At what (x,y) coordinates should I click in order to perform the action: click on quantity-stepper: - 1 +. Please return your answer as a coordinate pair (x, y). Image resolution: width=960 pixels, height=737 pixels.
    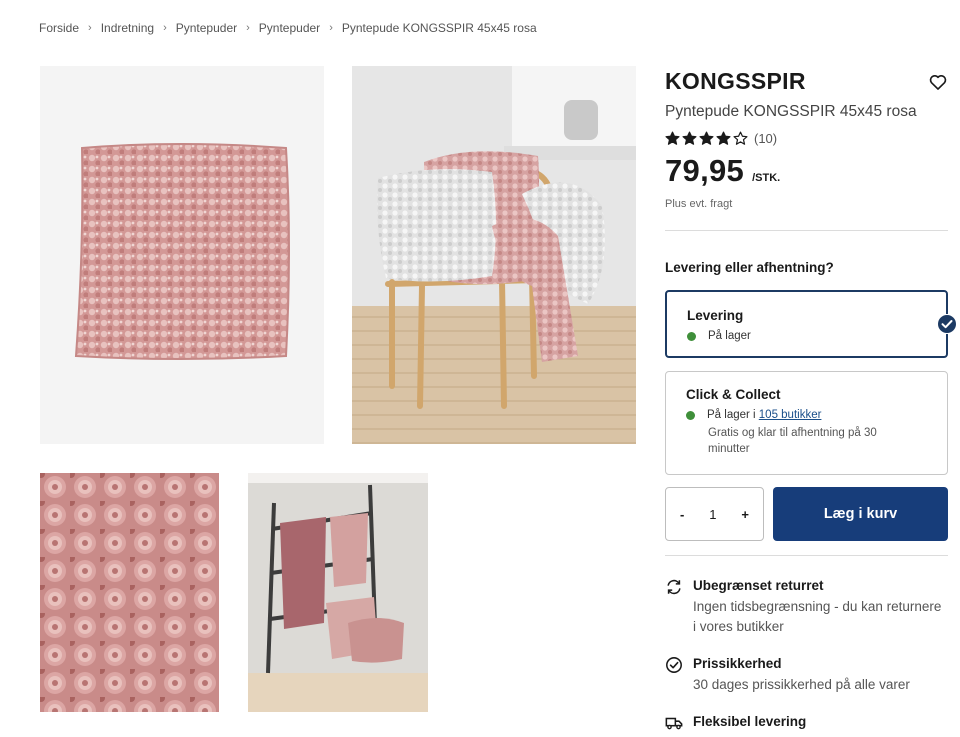
    Looking at the image, I should click on (714, 514).